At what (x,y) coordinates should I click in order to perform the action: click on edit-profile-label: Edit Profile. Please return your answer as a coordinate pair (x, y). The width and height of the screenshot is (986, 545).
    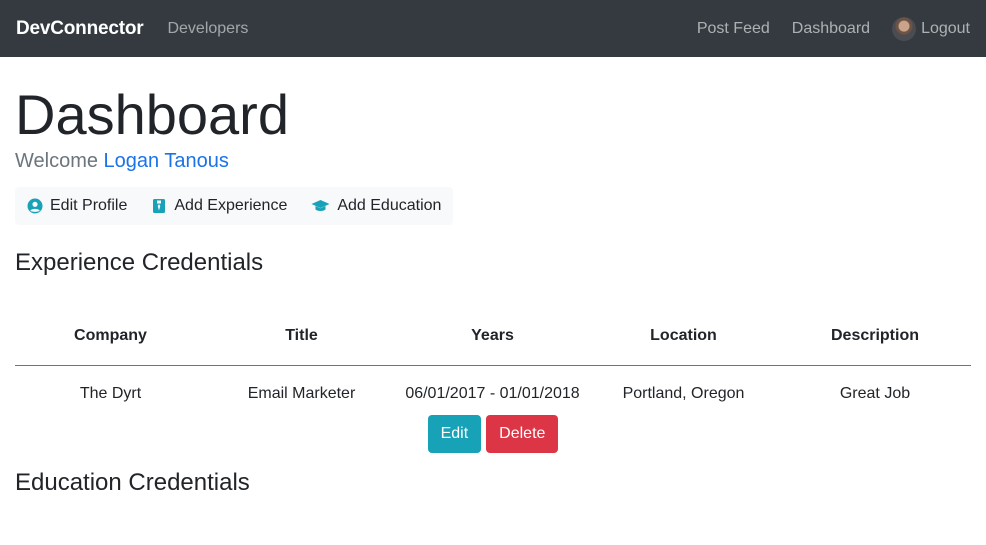
    Looking at the image, I should click on (89, 206).